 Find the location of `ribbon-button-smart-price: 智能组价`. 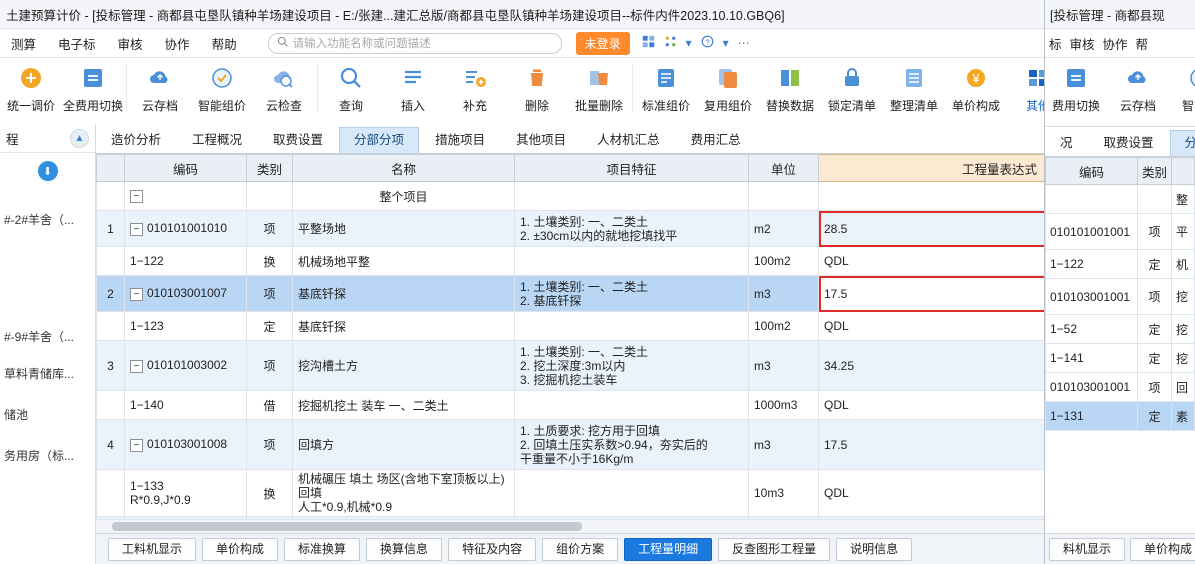

ribbon-button-smart-price: 智能组价 is located at coordinates (222, 93).